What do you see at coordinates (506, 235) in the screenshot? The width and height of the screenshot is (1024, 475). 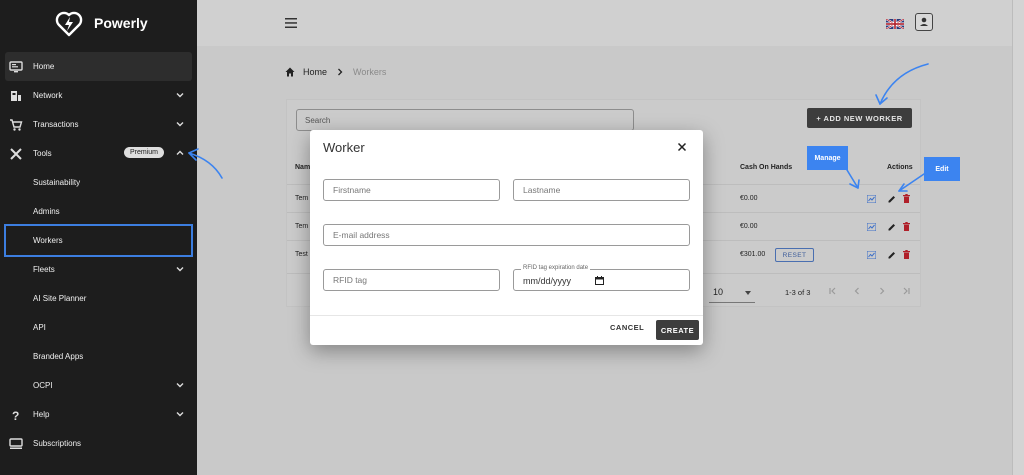 I see `email-field: E-mail address` at bounding box center [506, 235].